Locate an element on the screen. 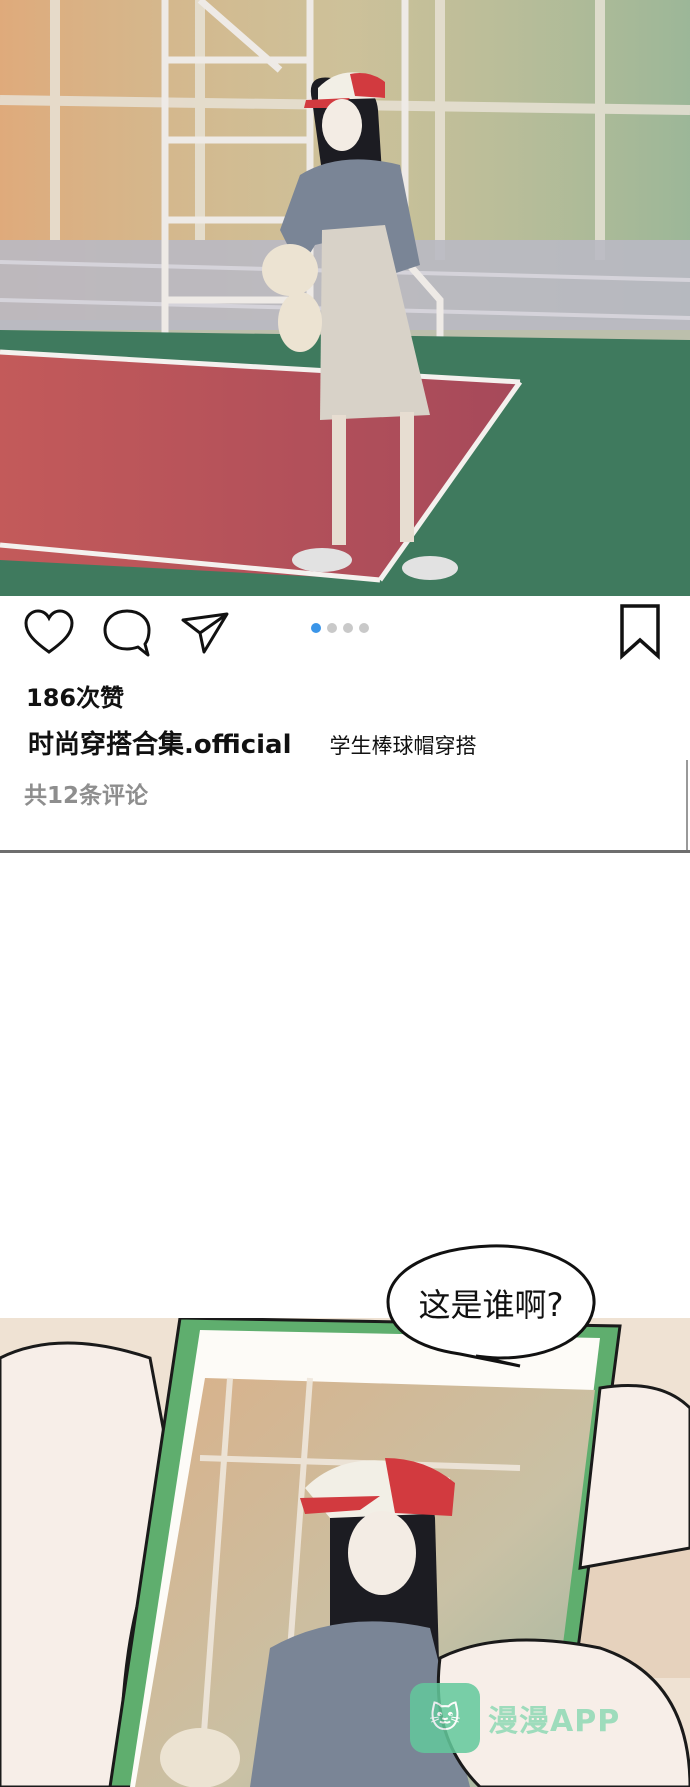  heart-icon is located at coordinates (49, 633).